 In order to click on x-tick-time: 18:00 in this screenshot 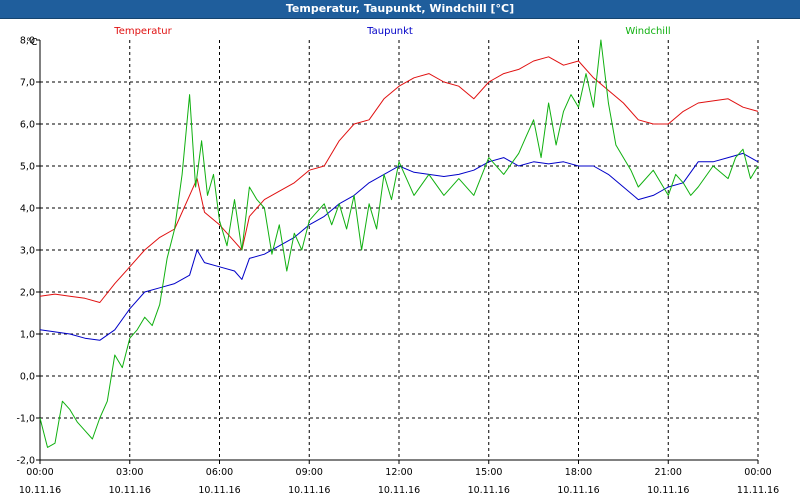, I will do `click(578, 472)`.